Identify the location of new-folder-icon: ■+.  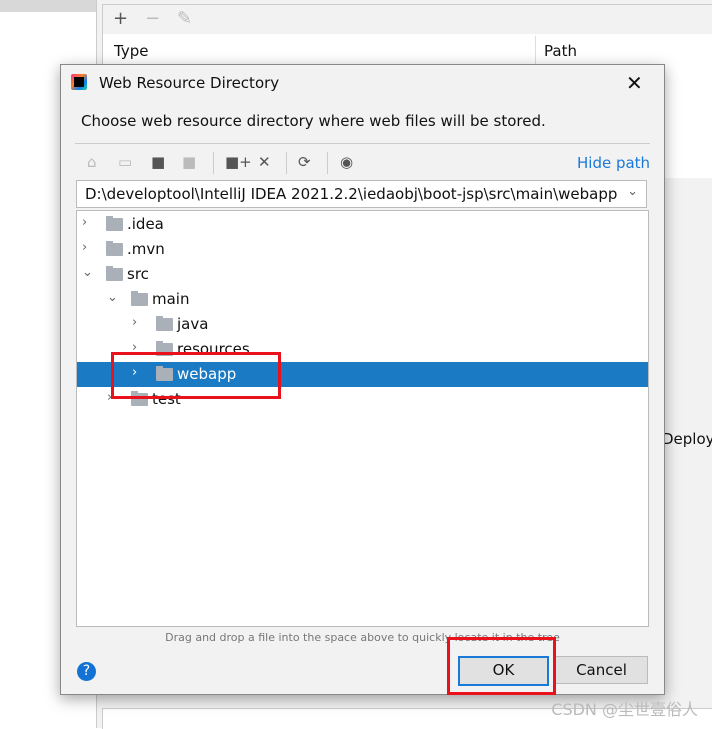
(238, 162).